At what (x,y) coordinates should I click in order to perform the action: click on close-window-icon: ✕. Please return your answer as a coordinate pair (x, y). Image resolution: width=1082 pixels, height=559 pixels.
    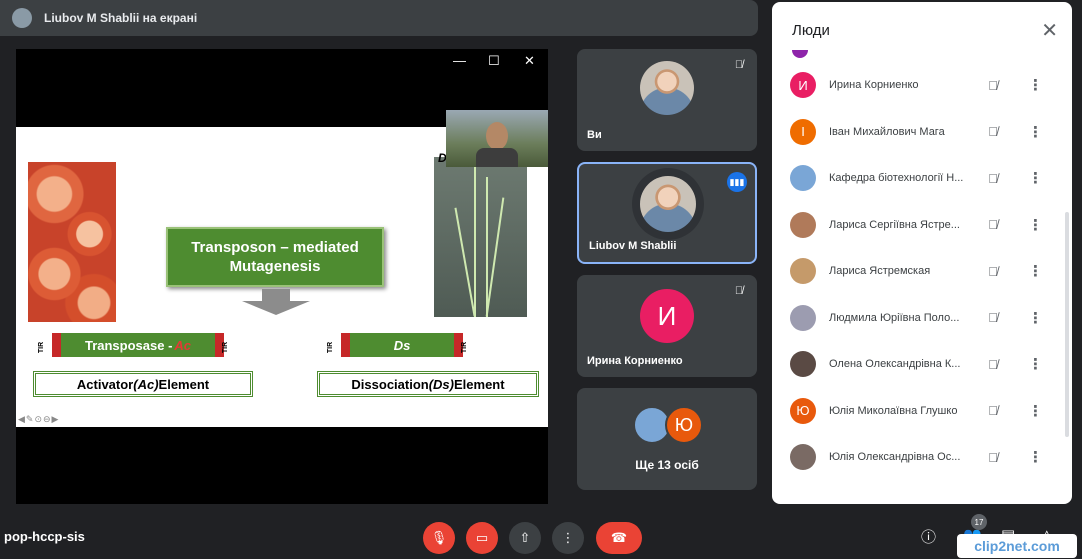
    Looking at the image, I should click on (529, 61).